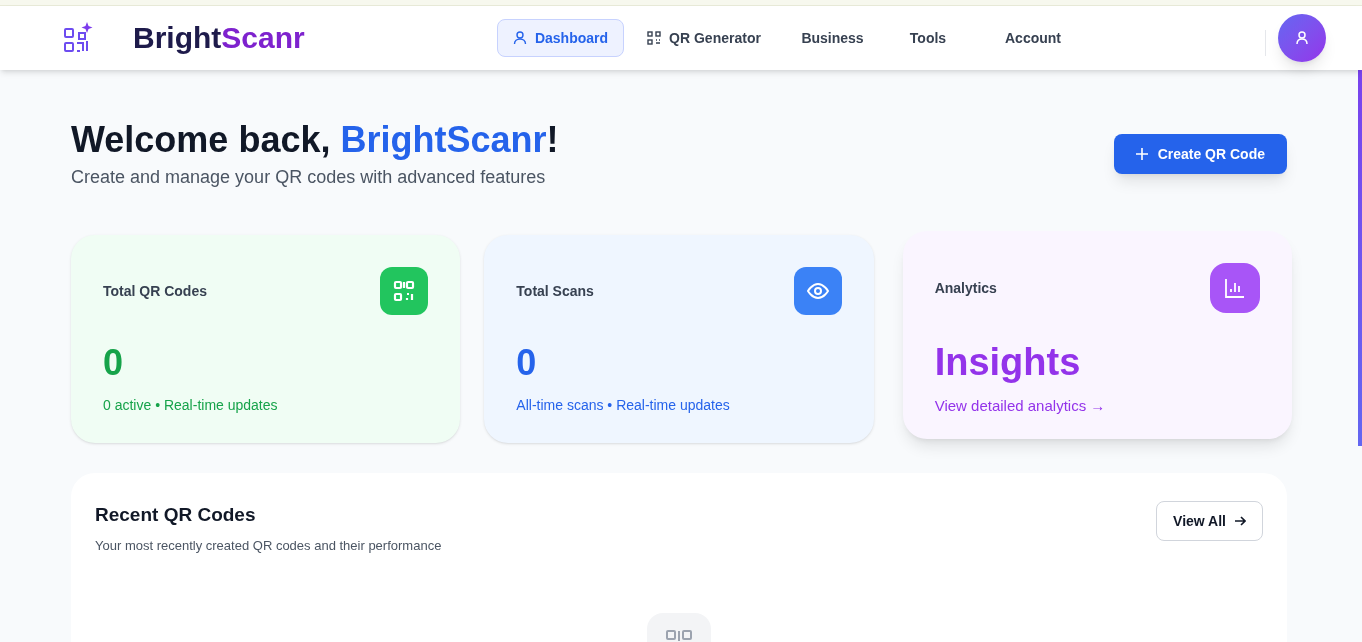  Describe the element at coordinates (1235, 288) in the screenshot. I see `bar-chart-icon` at that location.